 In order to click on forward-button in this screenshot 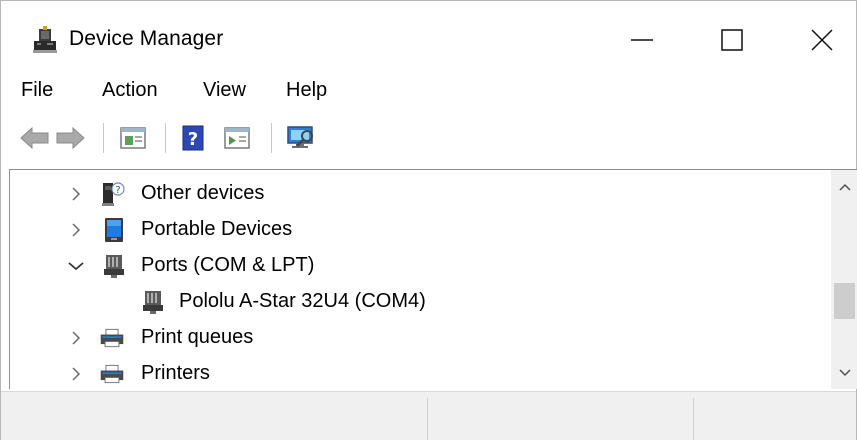, I will do `click(70, 138)`.